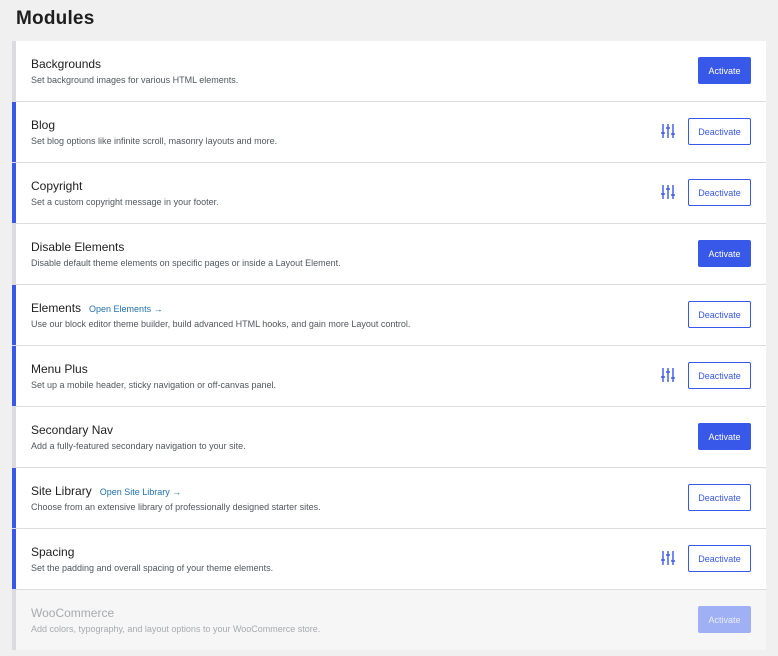 The height and width of the screenshot is (656, 778). I want to click on open-elements-link: Open Elements →, so click(126, 309).